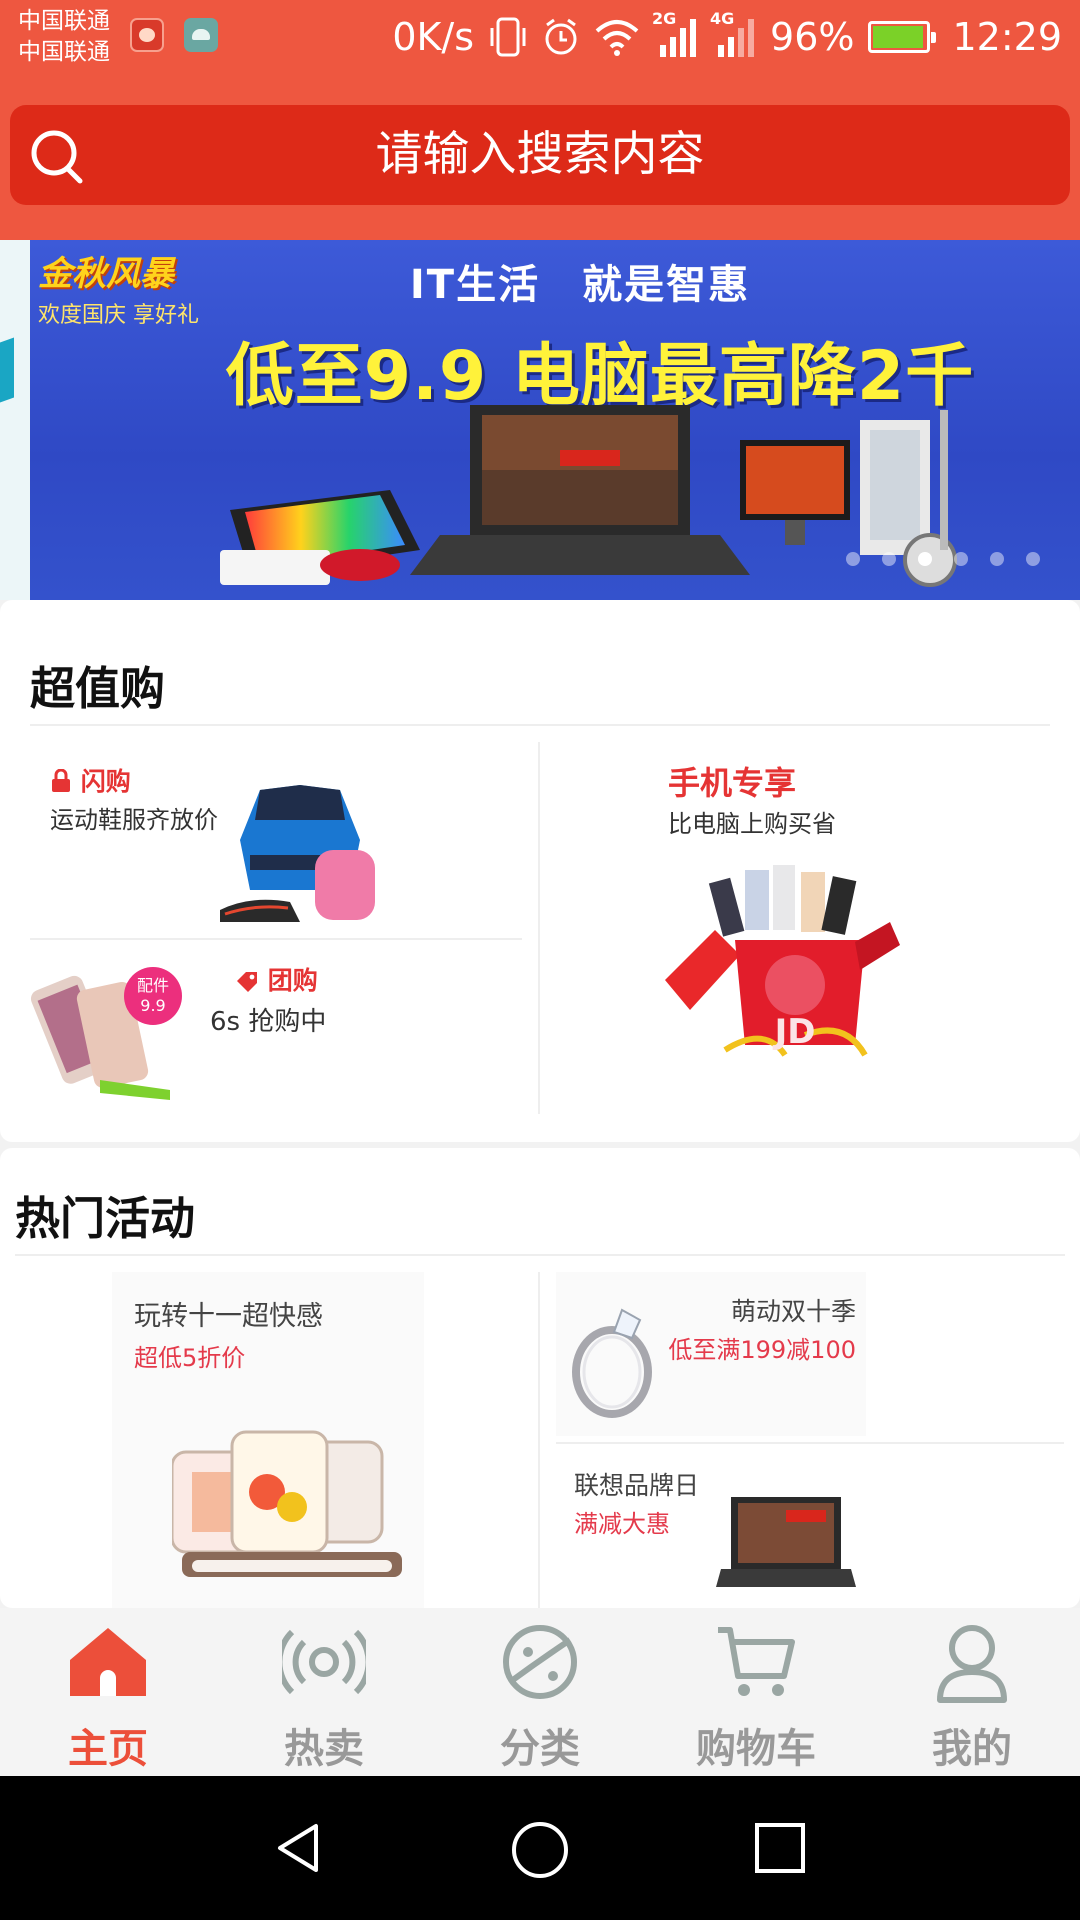 The height and width of the screenshot is (1920, 1080). What do you see at coordinates (580, 285) in the screenshot?
I see `banner-headline: IT生活 就是智惠` at bounding box center [580, 285].